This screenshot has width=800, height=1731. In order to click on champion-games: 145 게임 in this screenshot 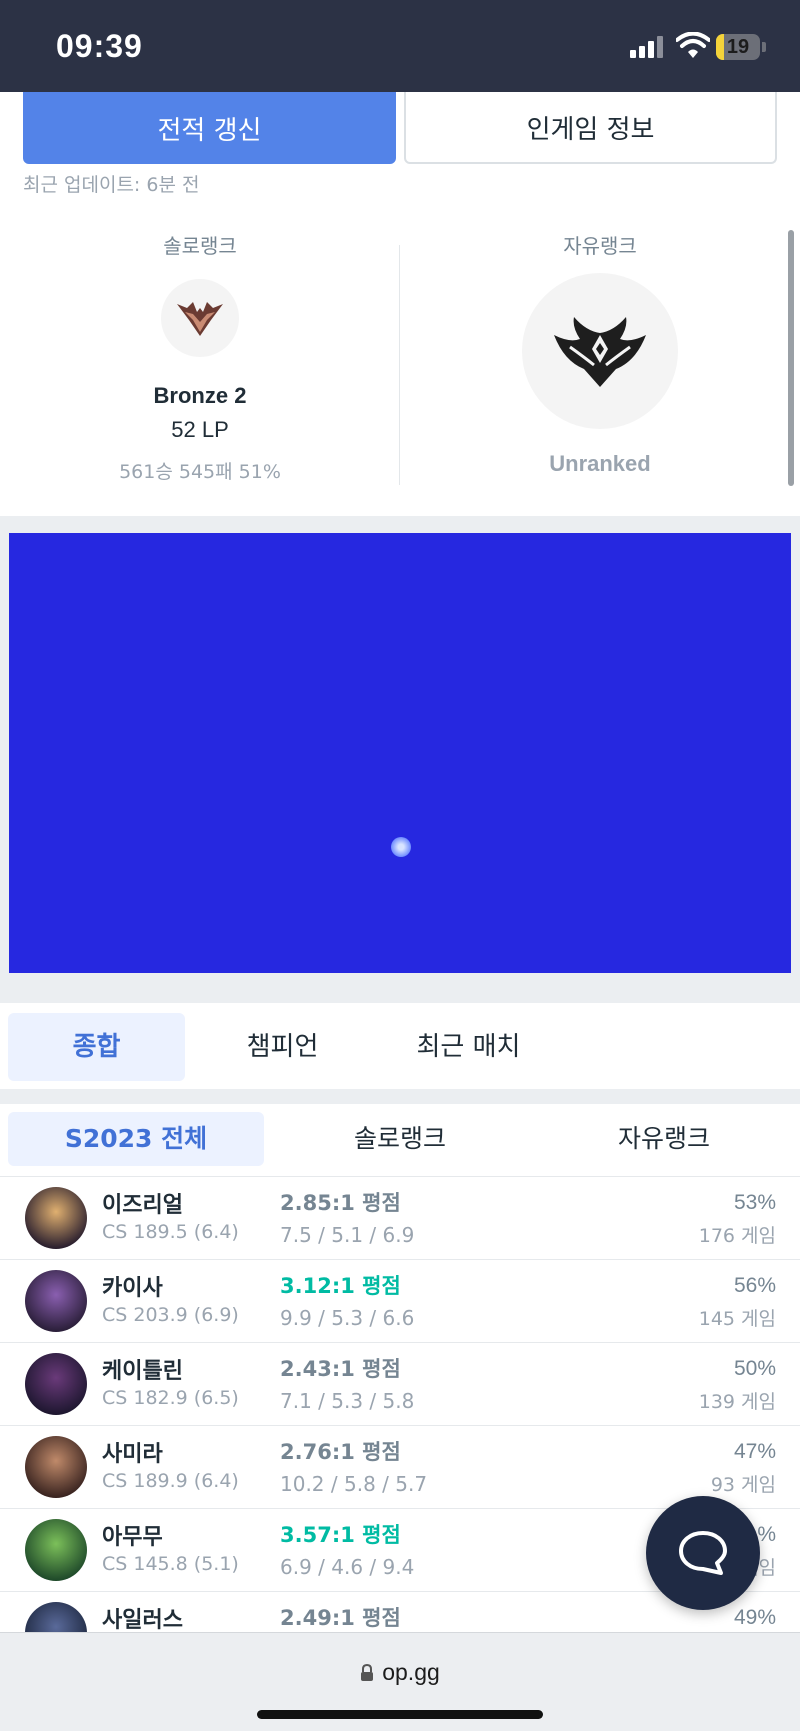, I will do `click(737, 1319)`.